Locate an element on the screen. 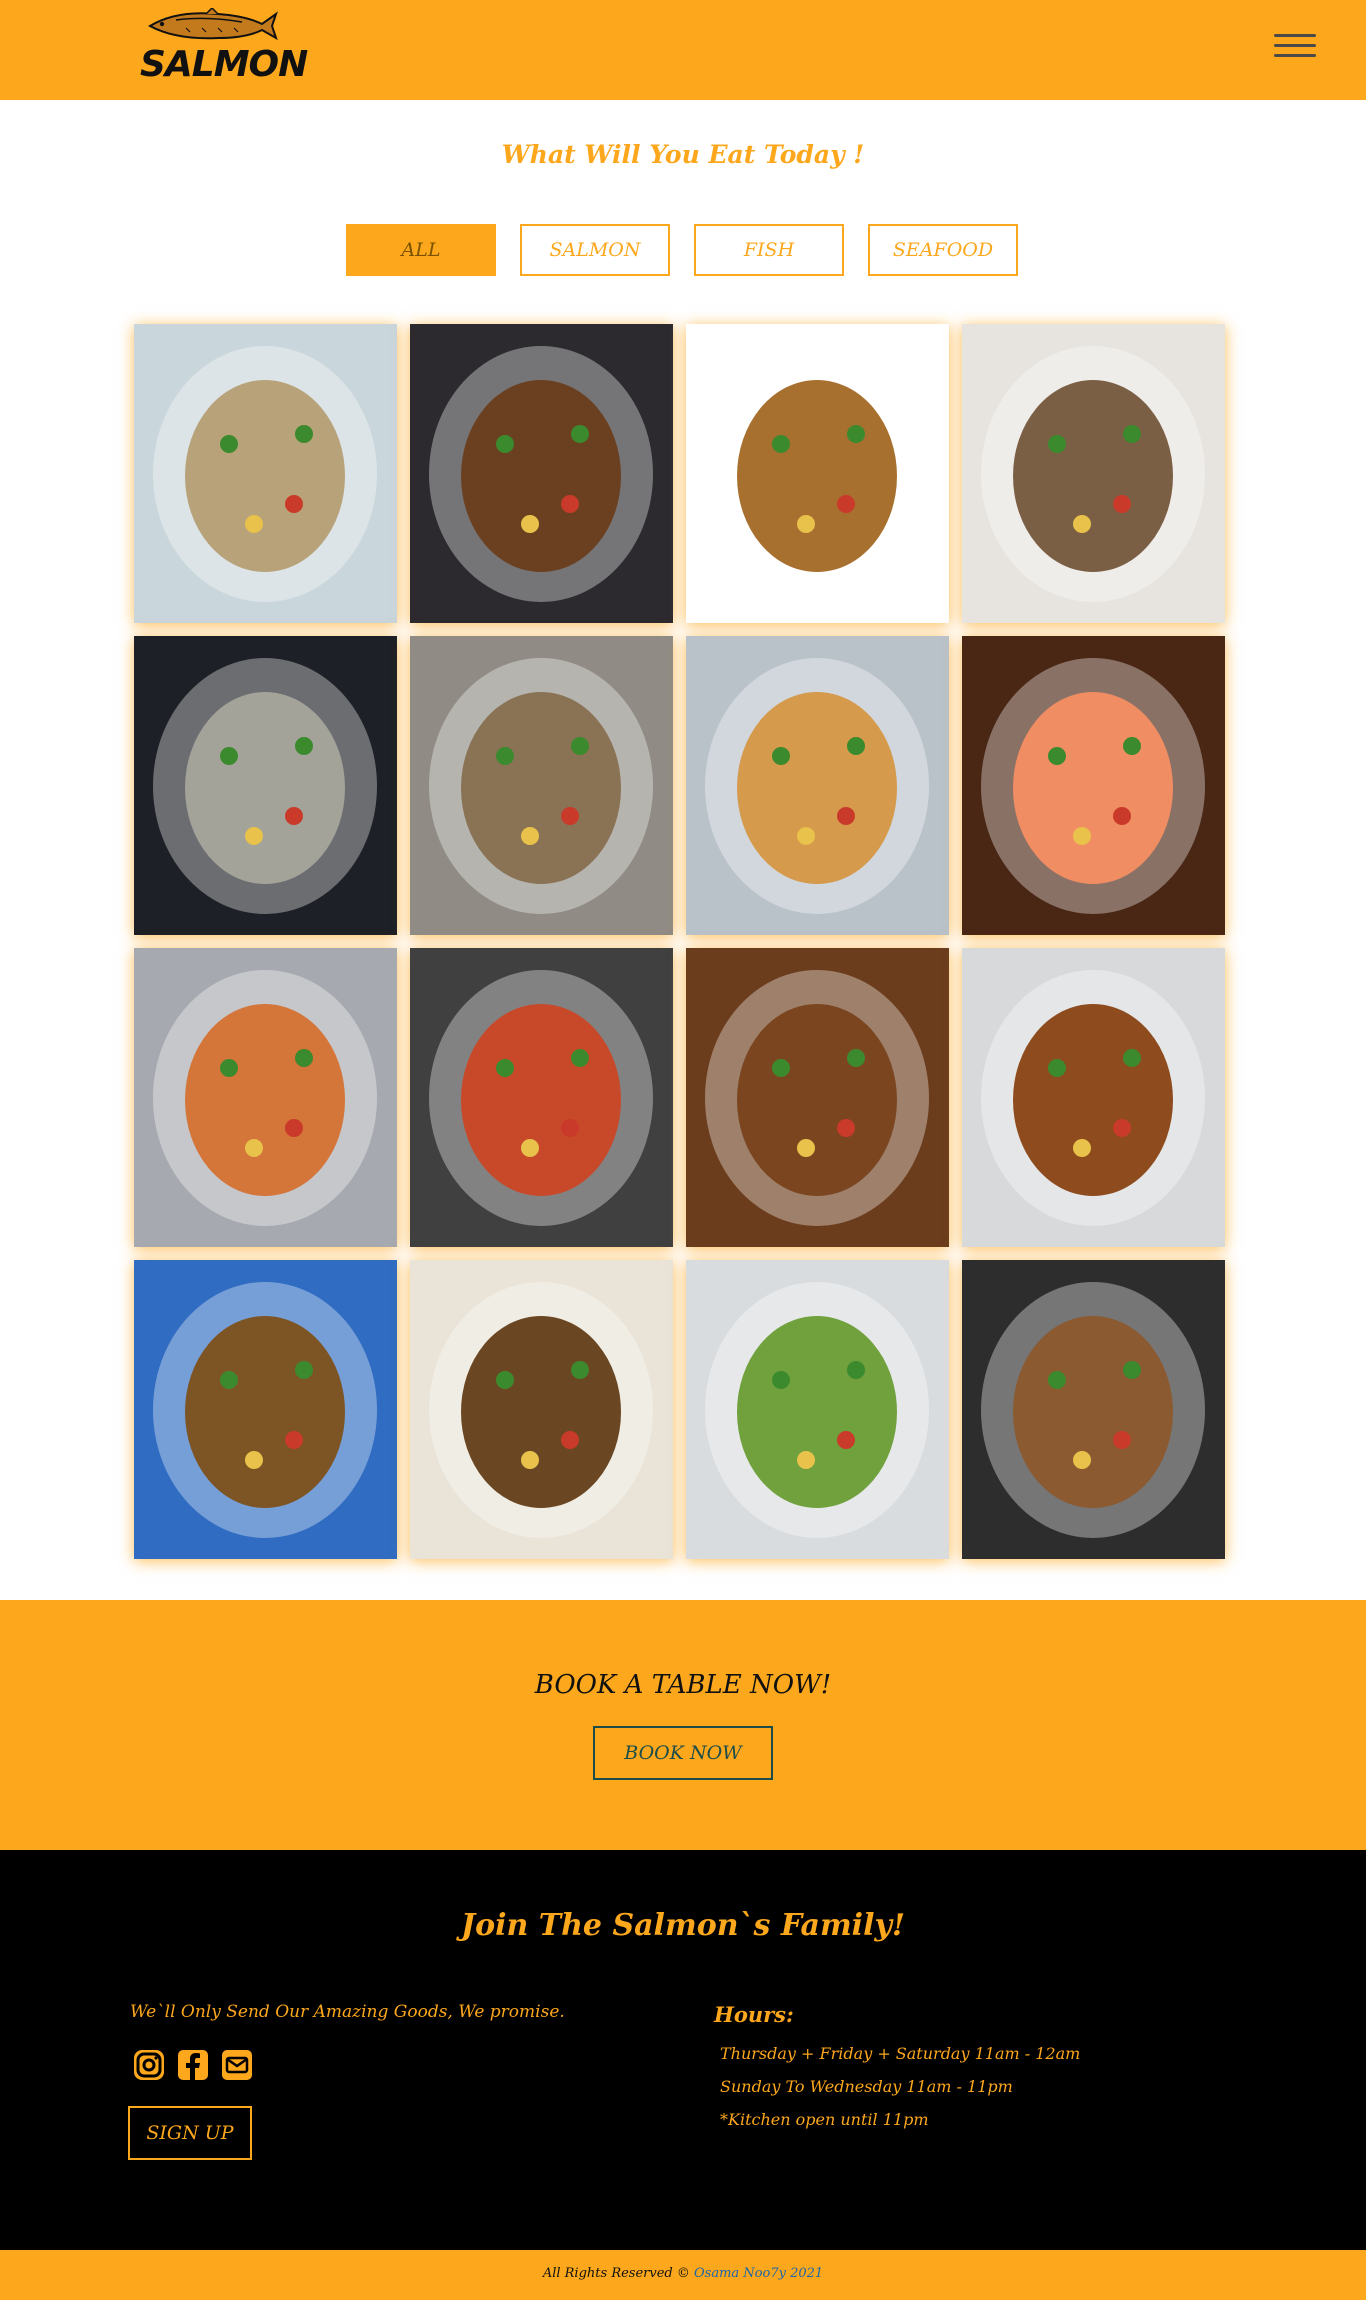 The image size is (1366, 2300). hours-line: Thursday + Friday + Saturday 11am - 12am is located at coordinates (900, 2053).